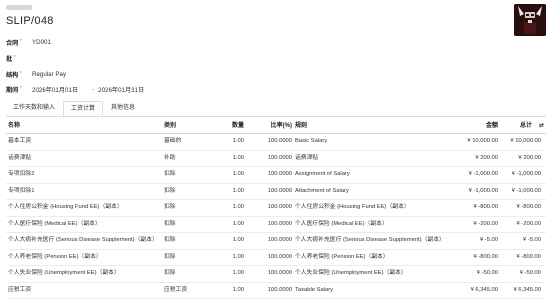 Image resolution: width=554 pixels, height=299 pixels. I want to click on contract-label: 合同, so click(12, 44).